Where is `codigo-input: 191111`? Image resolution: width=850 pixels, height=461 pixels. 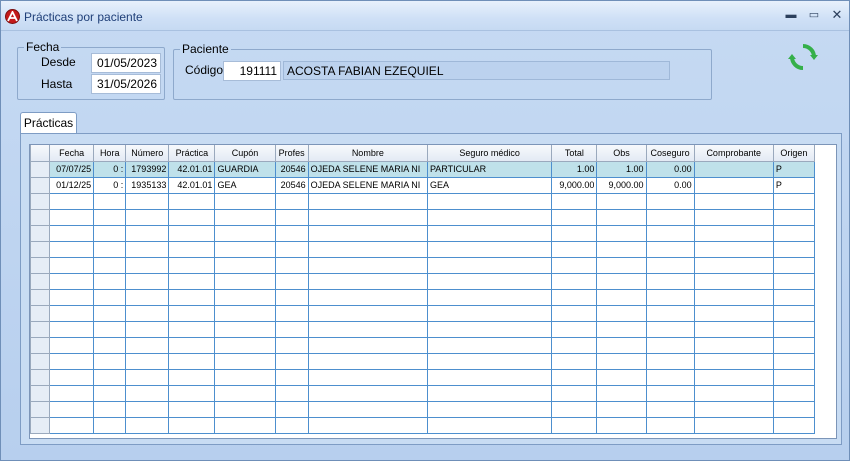 codigo-input: 191111 is located at coordinates (252, 71).